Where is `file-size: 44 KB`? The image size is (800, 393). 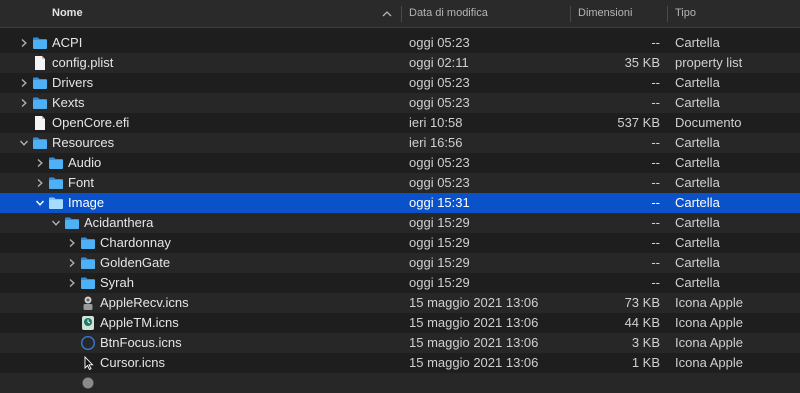
file-size: 44 KB is located at coordinates (642, 322).